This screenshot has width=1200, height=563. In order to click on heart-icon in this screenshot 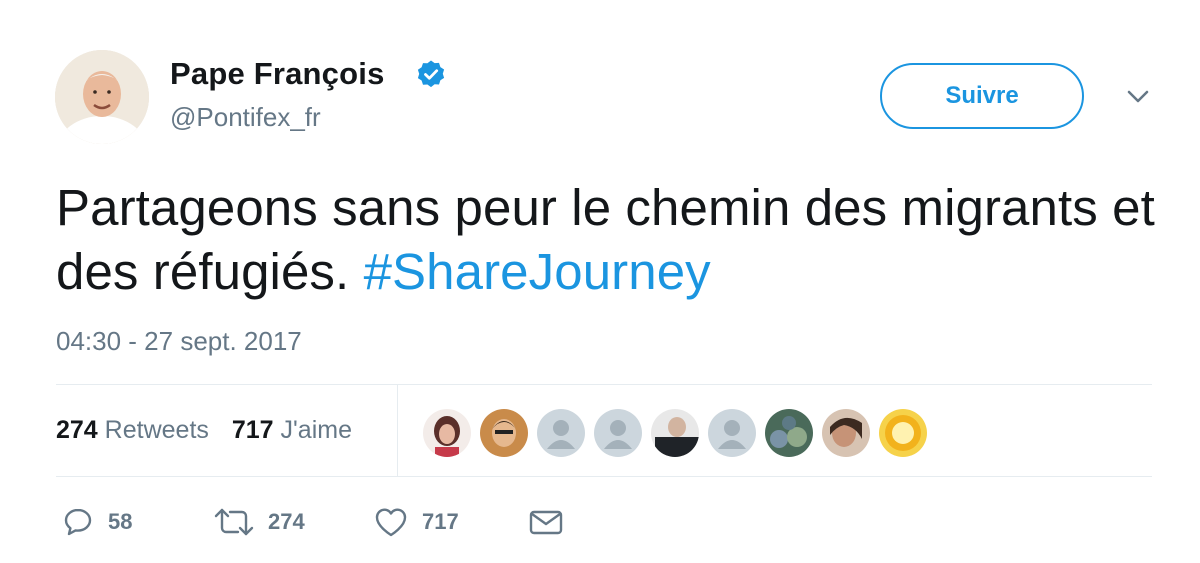, I will do `click(391, 522)`.